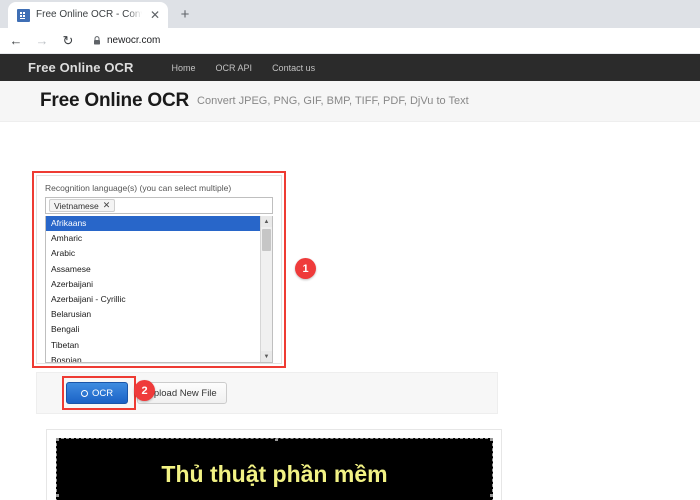 This screenshot has width=700, height=500. I want to click on browser-toolbar: ← → ↻ newocr.com, so click(350, 41).